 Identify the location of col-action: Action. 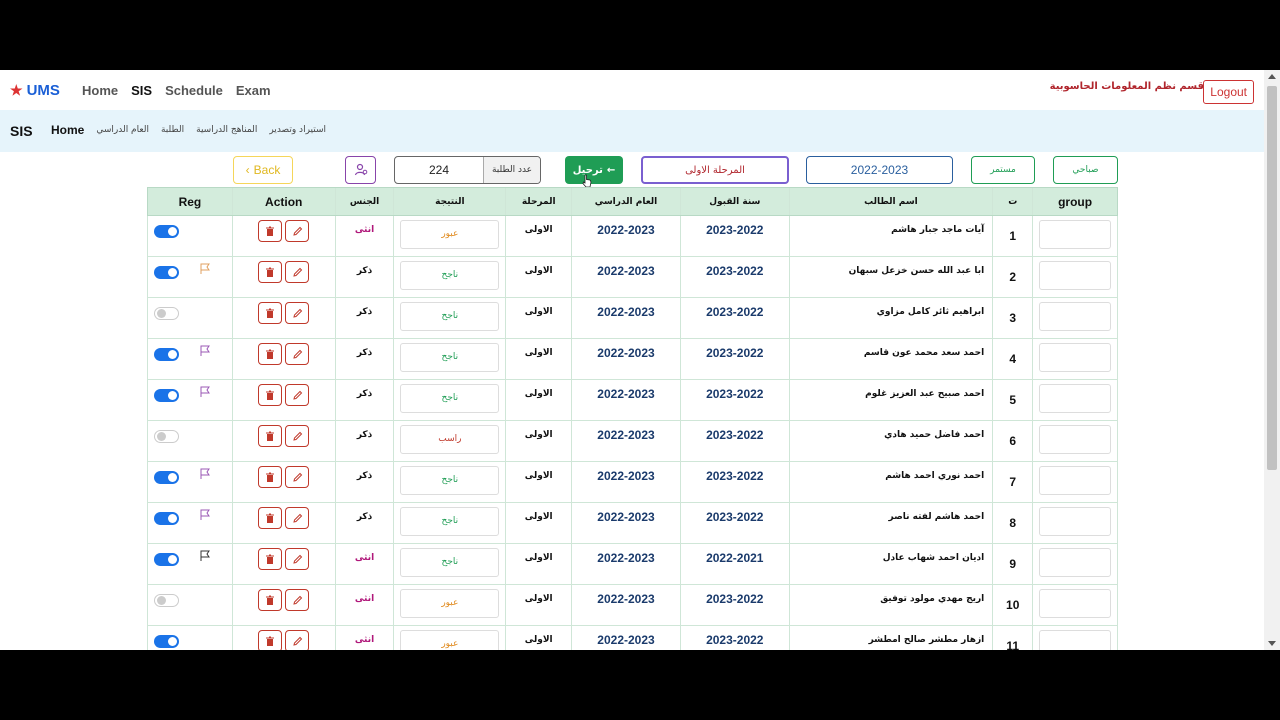
(284, 201).